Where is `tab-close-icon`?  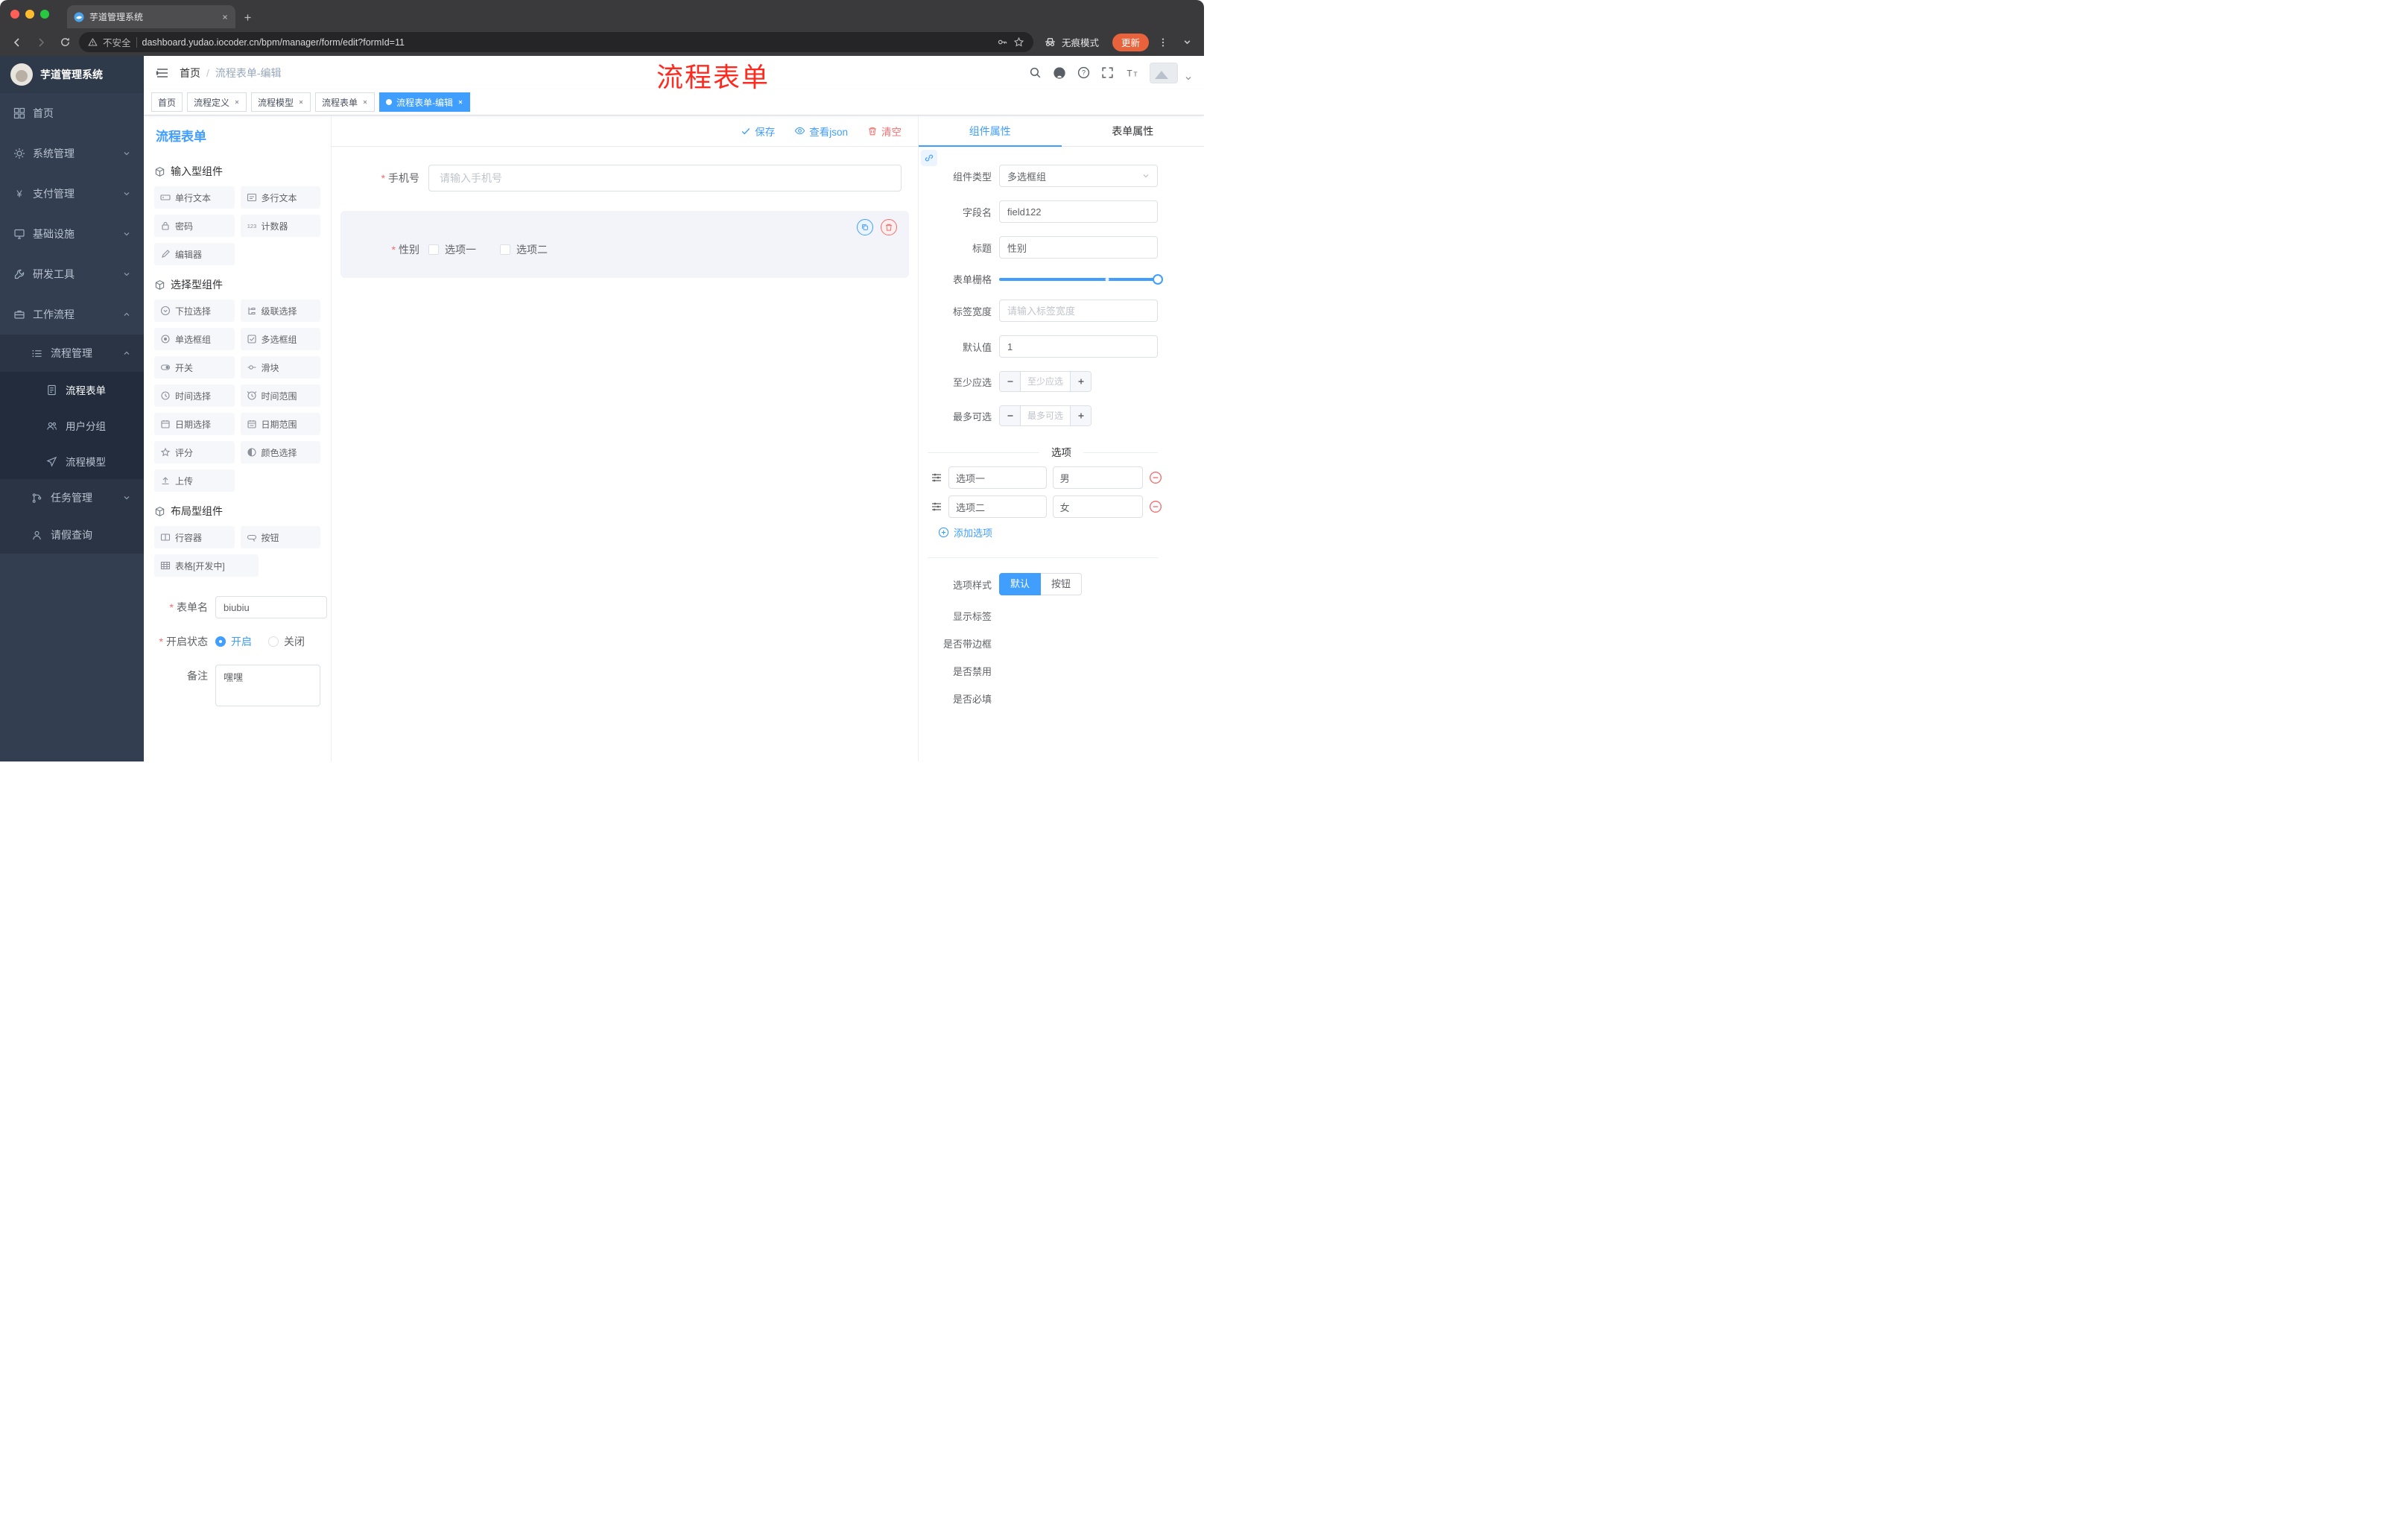
tab-close-icon is located at coordinates (225, 17).